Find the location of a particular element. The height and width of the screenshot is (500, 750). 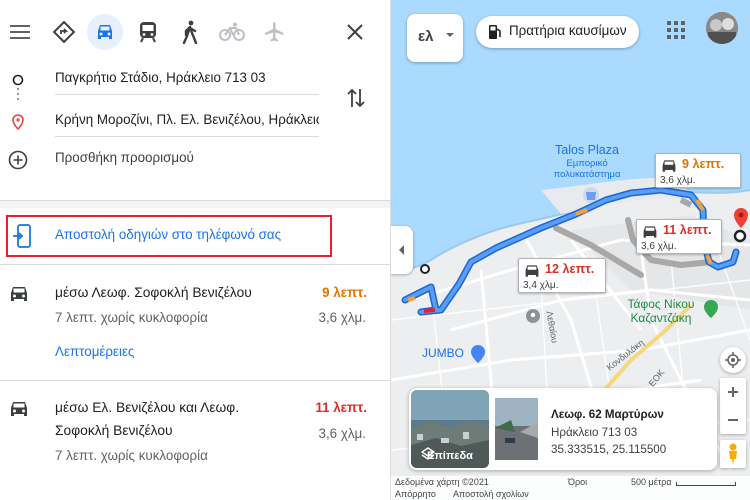

layers-label: Επίπεδα is located at coordinates (450, 456).